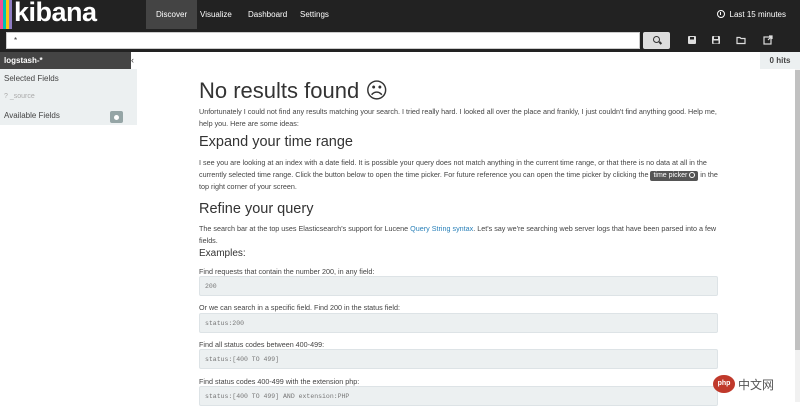 The width and height of the screenshot is (800, 406). Describe the element at coordinates (6, 14) in the screenshot. I see `kibana-logo-mark` at that location.